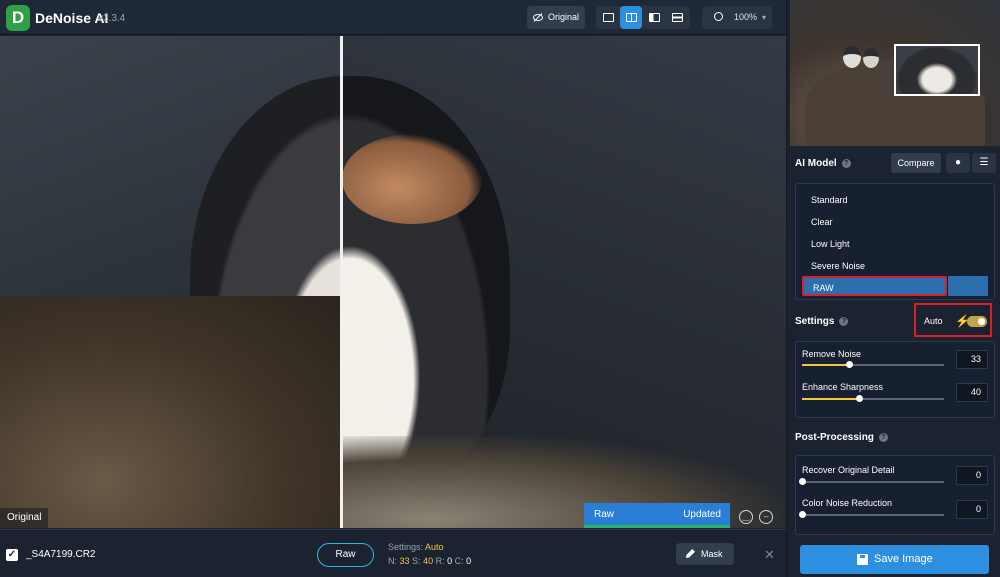  I want to click on split-divider-handle, so click(341, 282).